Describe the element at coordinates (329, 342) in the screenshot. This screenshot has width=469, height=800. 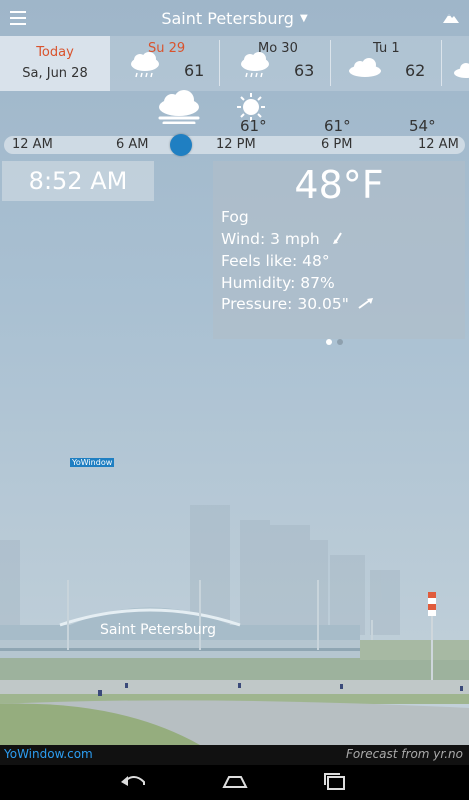
I see `page-dot-active` at that location.